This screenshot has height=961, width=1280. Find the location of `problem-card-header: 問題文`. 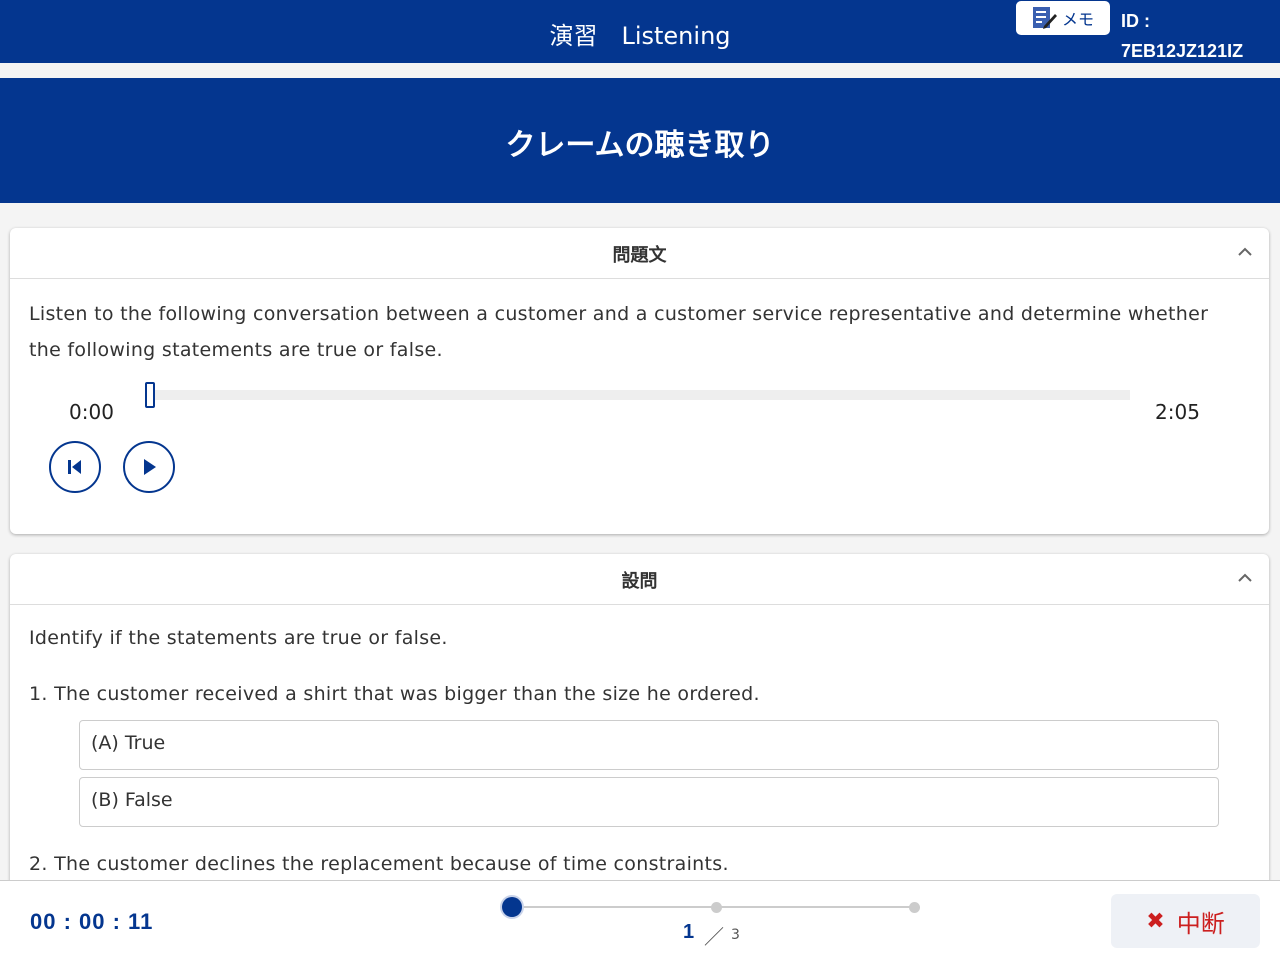

problem-card-header: 問題文 is located at coordinates (639, 253).